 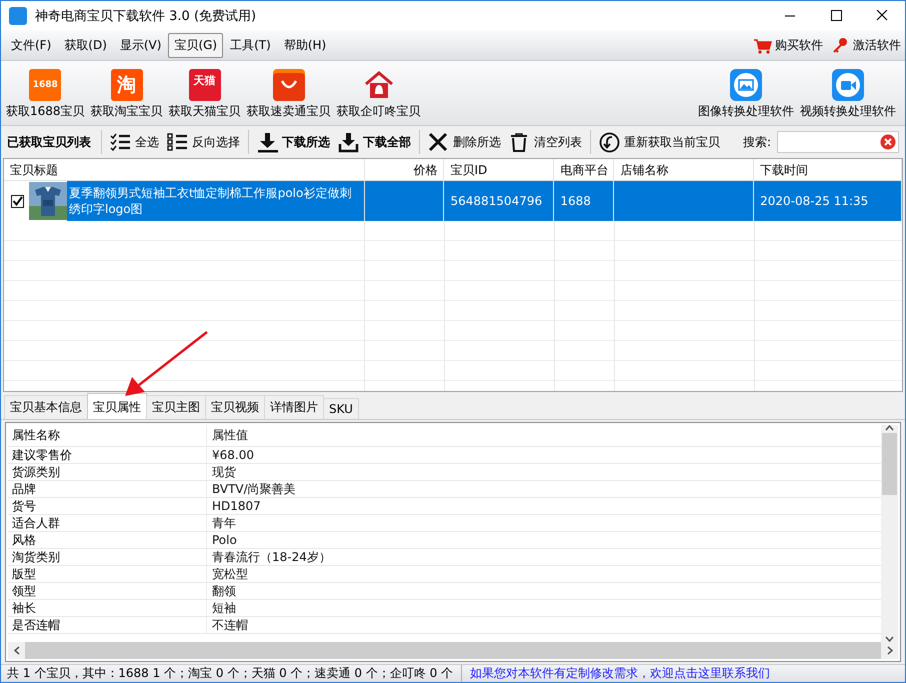 What do you see at coordinates (107, 557) in the screenshot?
I see `property-name: 淘货类别` at bounding box center [107, 557].